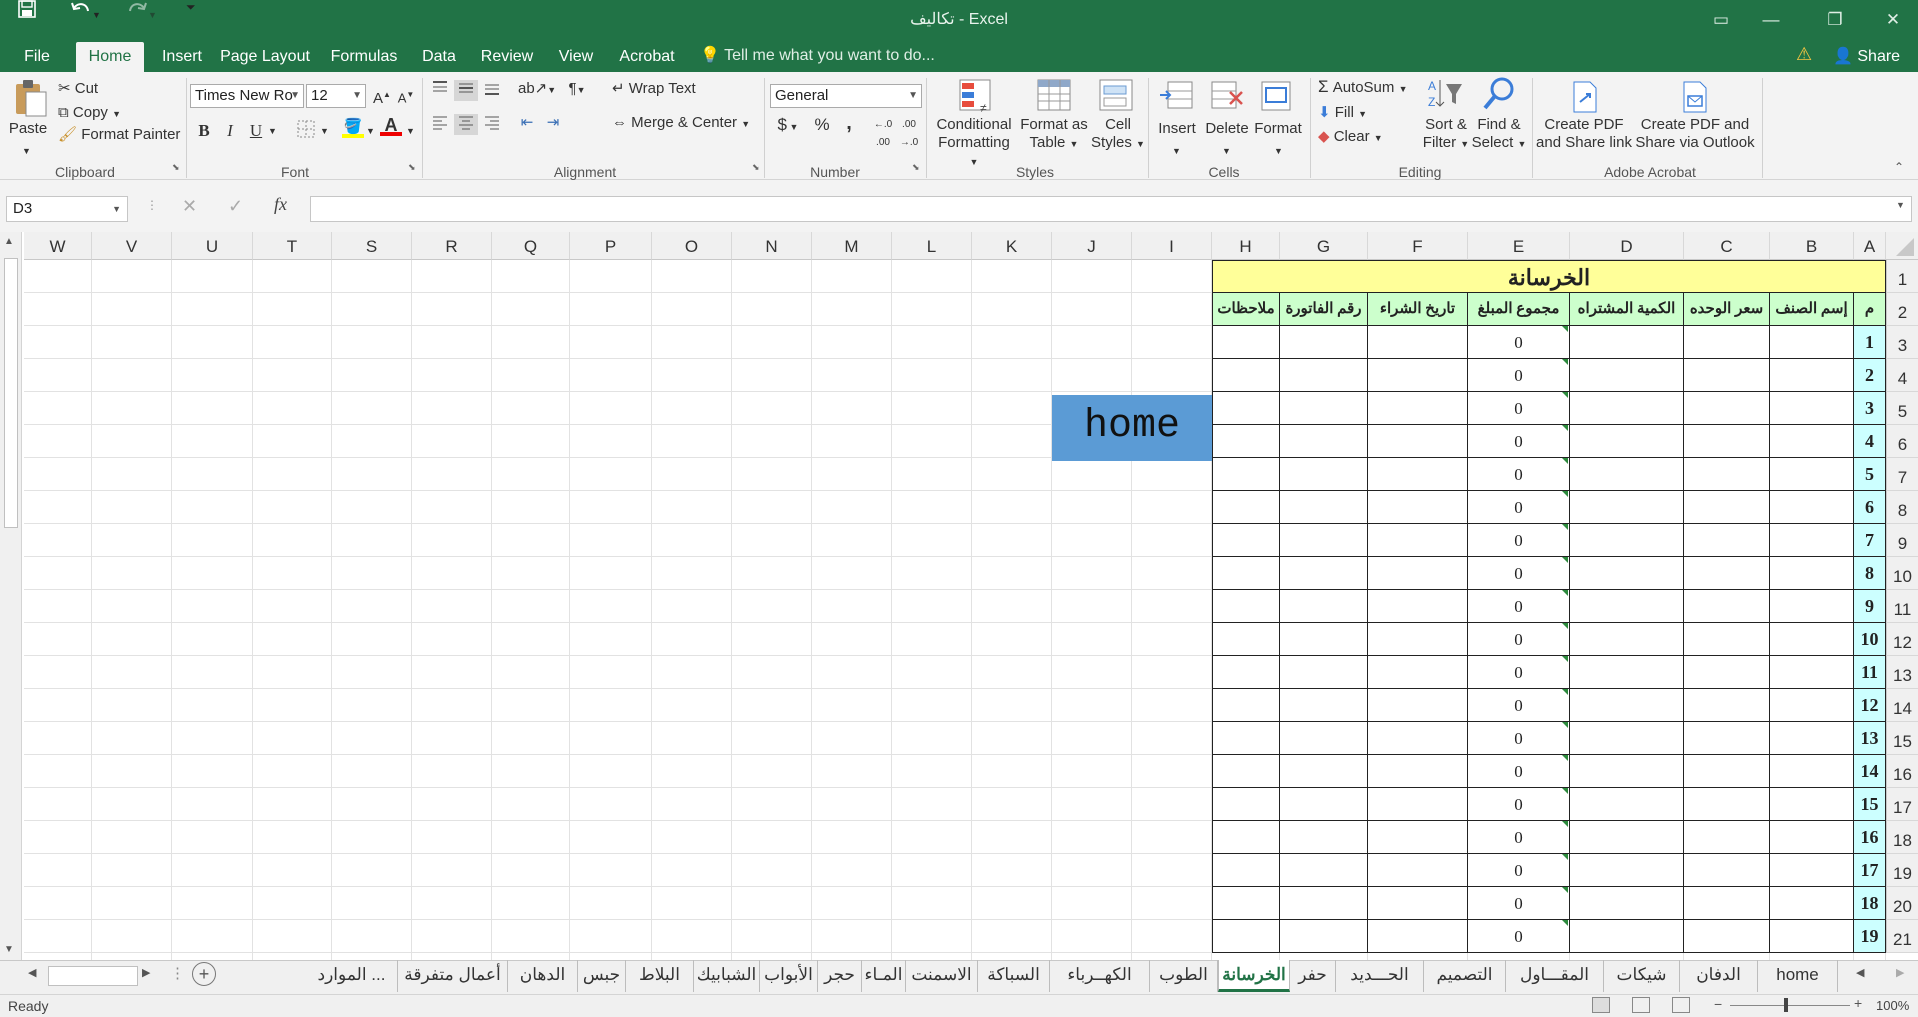  Describe the element at coordinates (916, 167) in the screenshot. I see `number-launcher-icon: ⬊` at that location.